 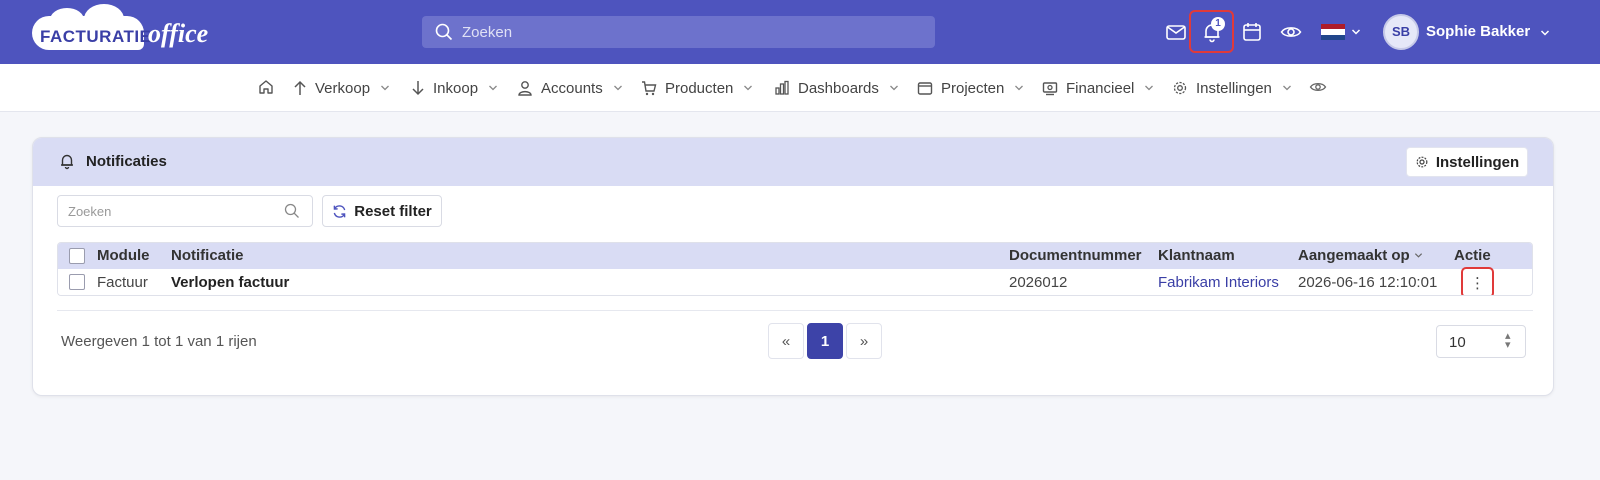 I want to click on settings-button: Instellingen, so click(x=1467, y=162).